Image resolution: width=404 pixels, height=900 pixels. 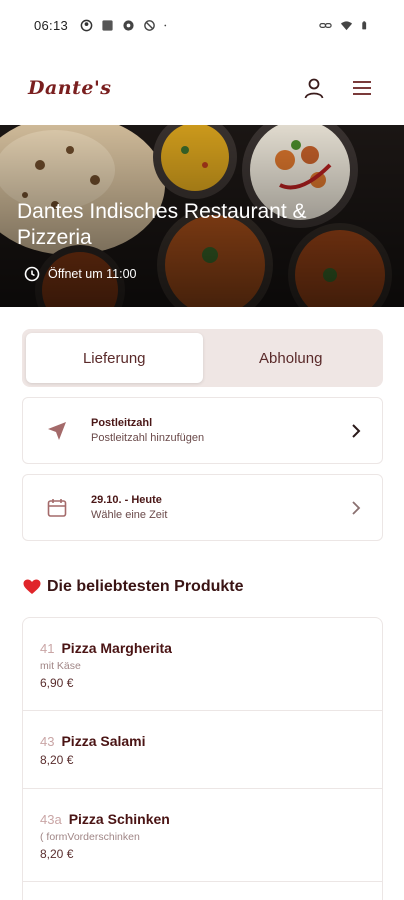 I want to click on postcode-subtitle: Postleitzahl hinzufügen, so click(x=148, y=438).